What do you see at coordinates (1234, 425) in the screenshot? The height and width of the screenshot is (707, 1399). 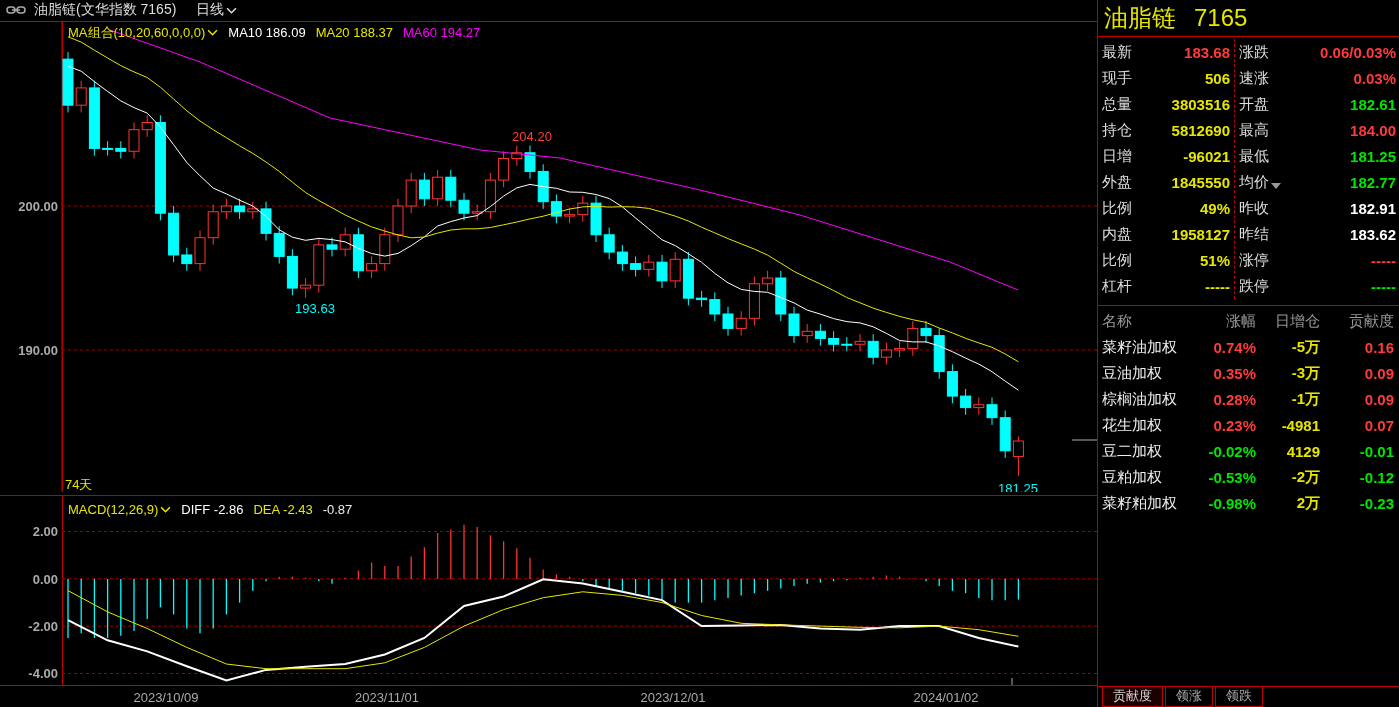 I see `table-cell-text: 0.23%` at bounding box center [1234, 425].